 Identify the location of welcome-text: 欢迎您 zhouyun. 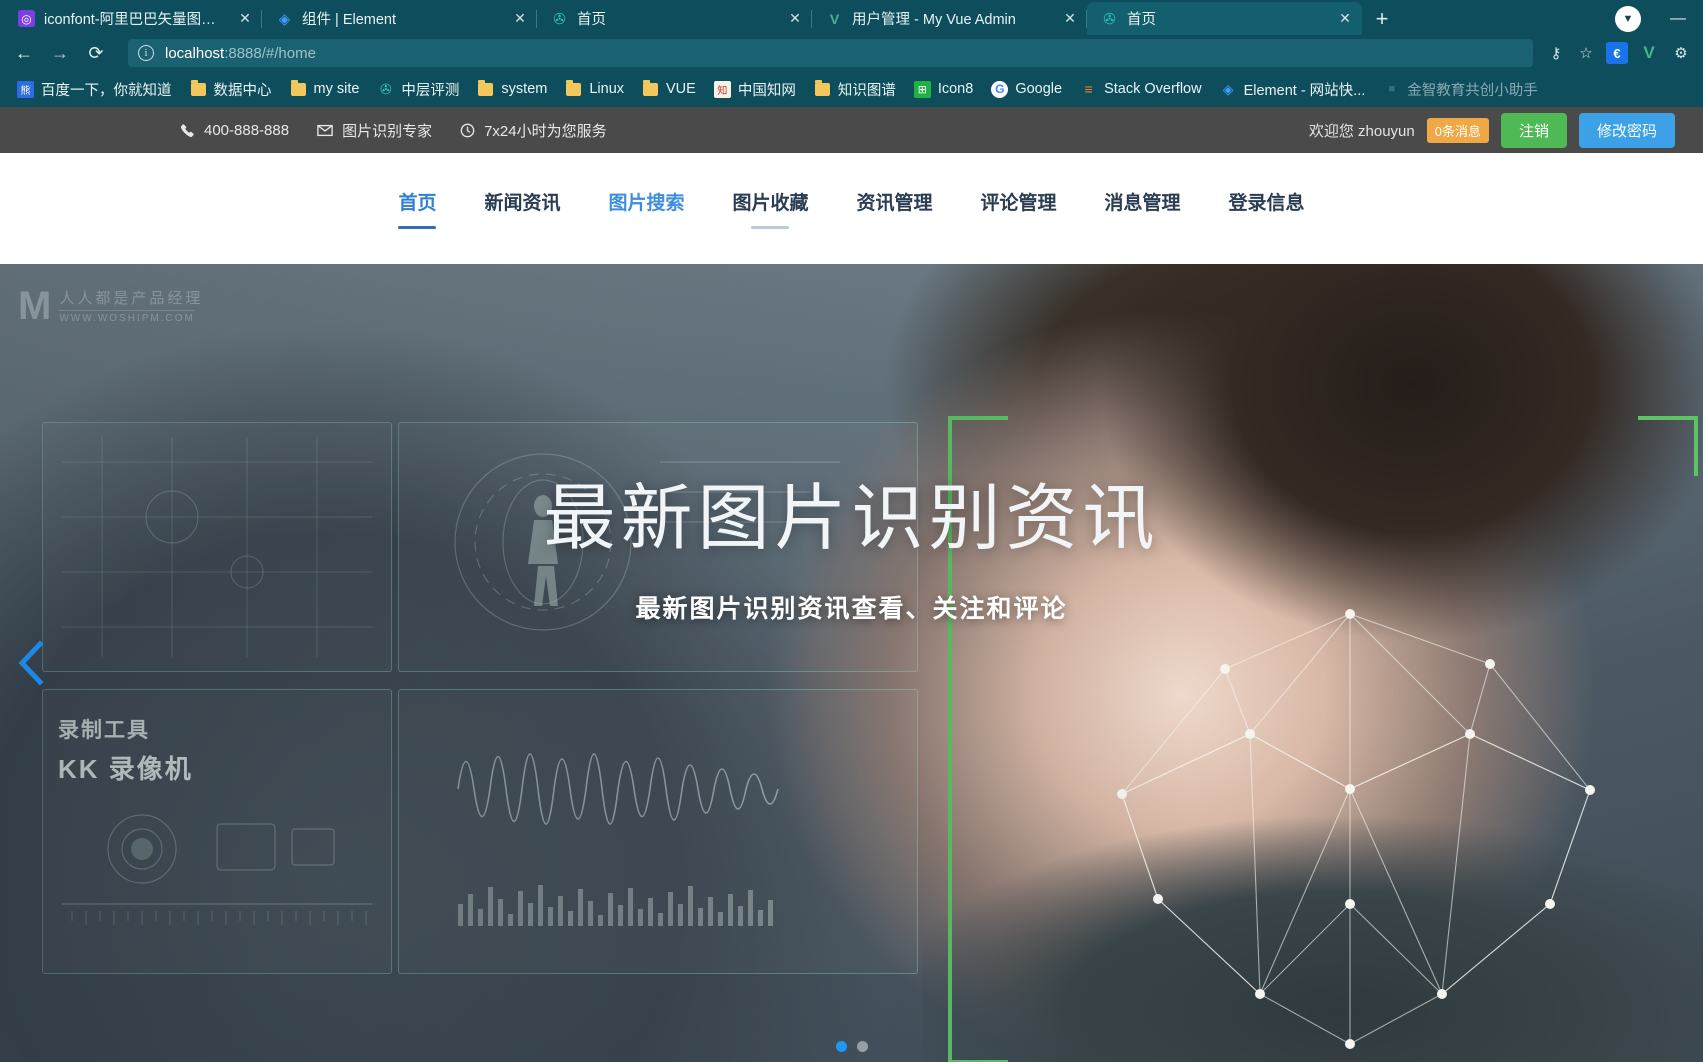
(1361, 131).